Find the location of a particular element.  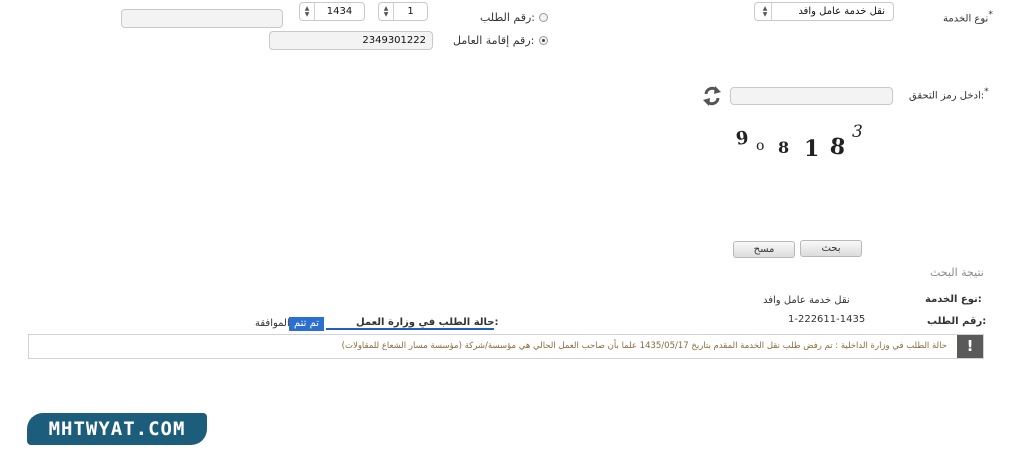

result-heading: نتيجة البحث is located at coordinates (957, 272).